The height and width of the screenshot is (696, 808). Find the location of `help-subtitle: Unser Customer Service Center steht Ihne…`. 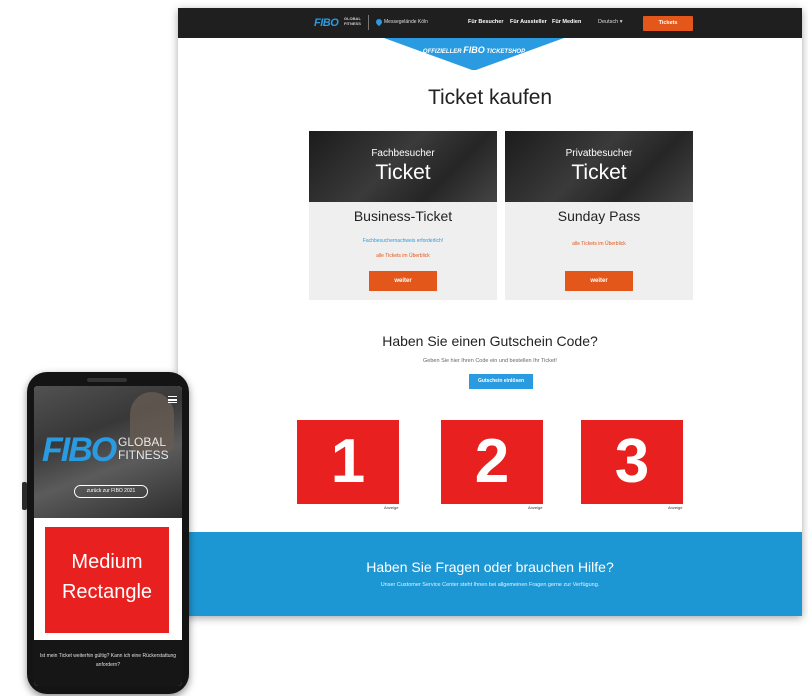

help-subtitle: Unser Customer Service Center steht Ihne… is located at coordinates (490, 585).